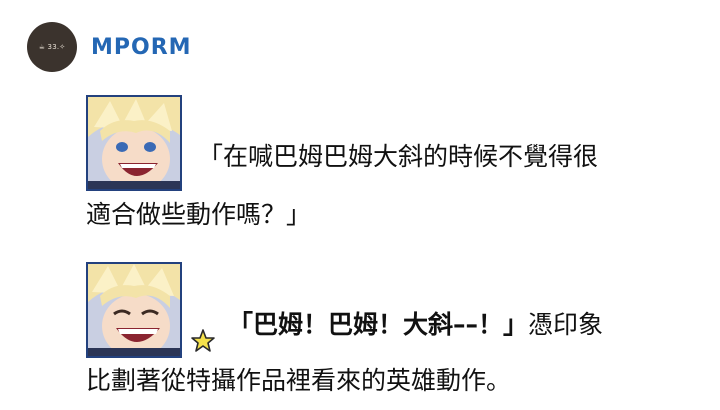  Describe the element at coordinates (134, 143) in the screenshot. I see `laughing-hero-sticker-icon` at that location.